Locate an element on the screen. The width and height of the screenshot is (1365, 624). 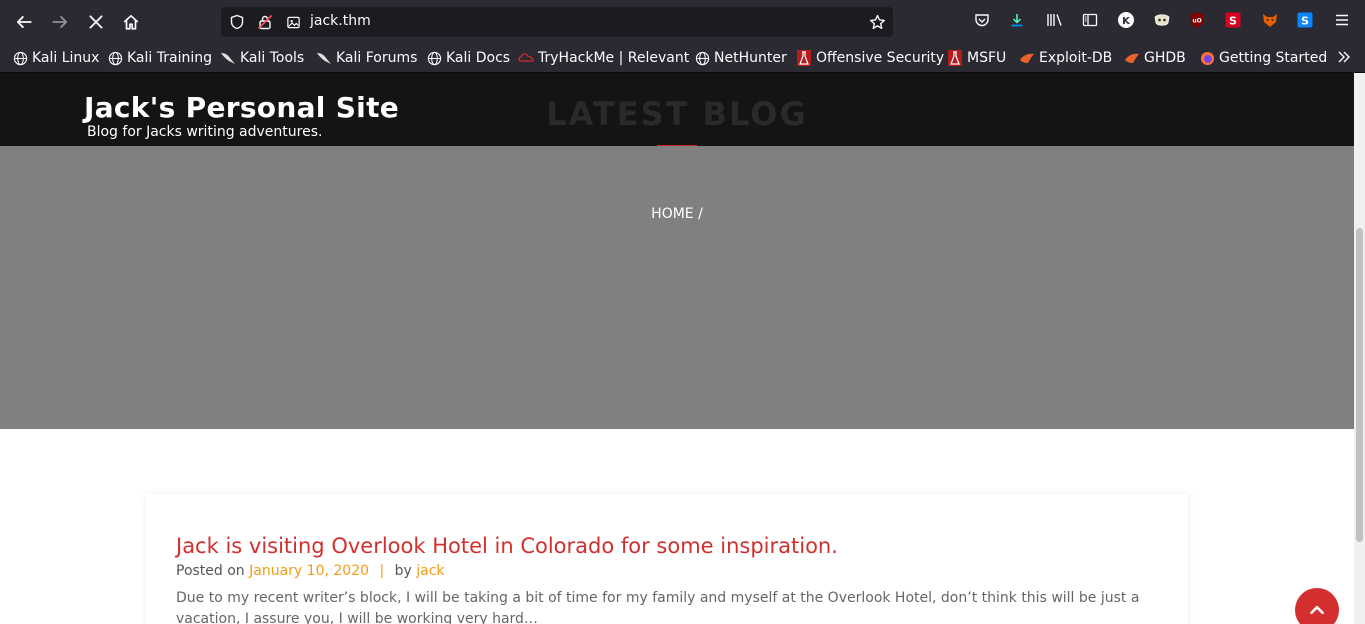
home-button is located at coordinates (131, 22).